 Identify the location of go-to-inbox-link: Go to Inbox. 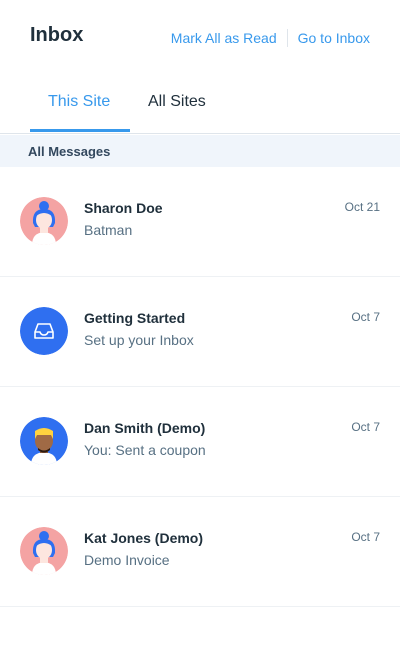
(334, 38).